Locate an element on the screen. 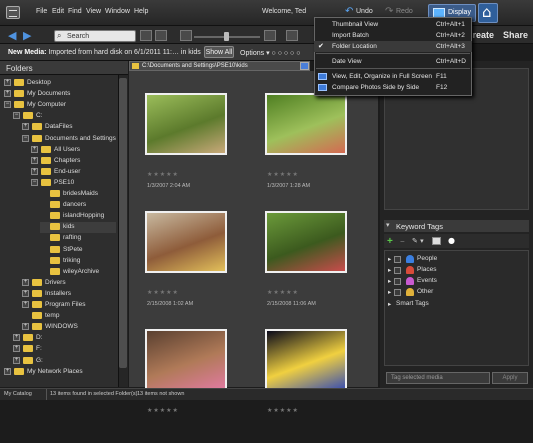 This screenshot has height=443, width=533. folder-tree-item: + End-user is located at coordinates (73, 172).